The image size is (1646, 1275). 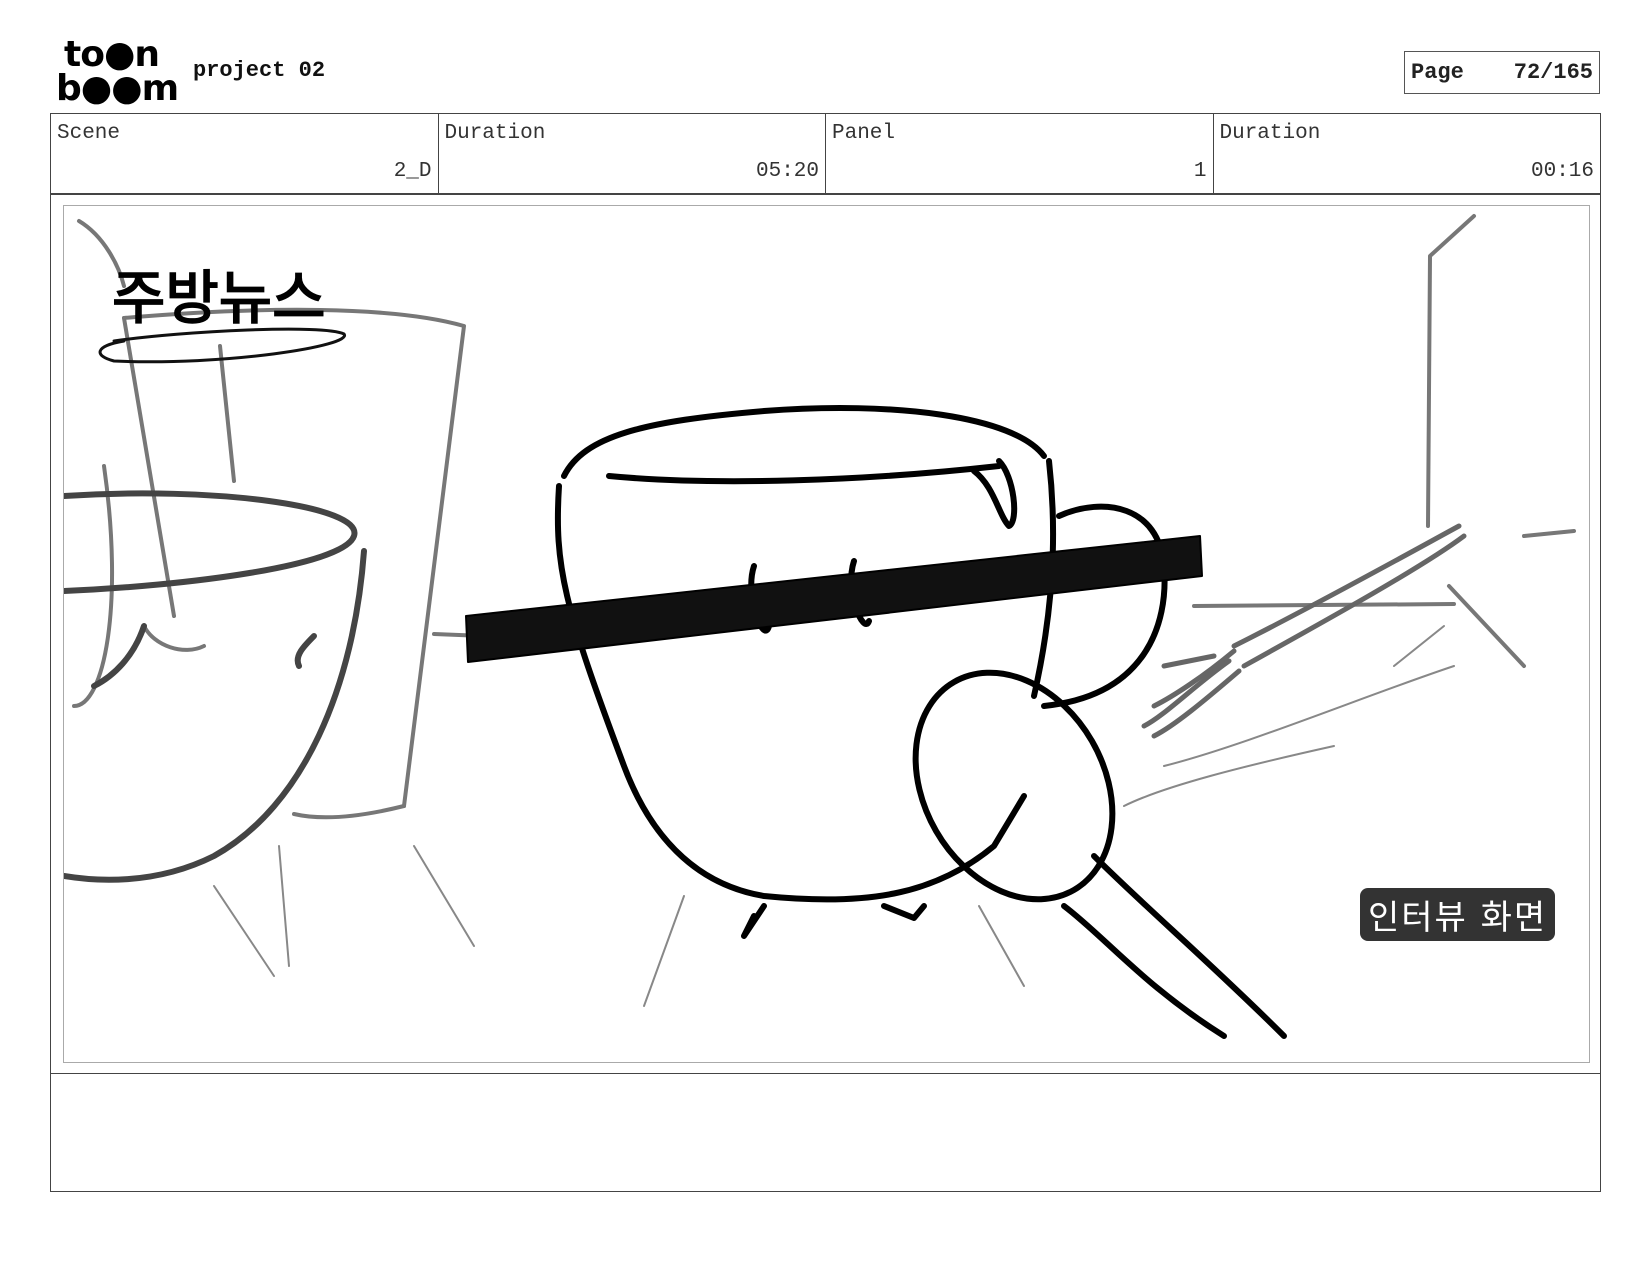 What do you see at coordinates (787, 171) in the screenshot?
I see `scene-duration-value: 05:20` at bounding box center [787, 171].